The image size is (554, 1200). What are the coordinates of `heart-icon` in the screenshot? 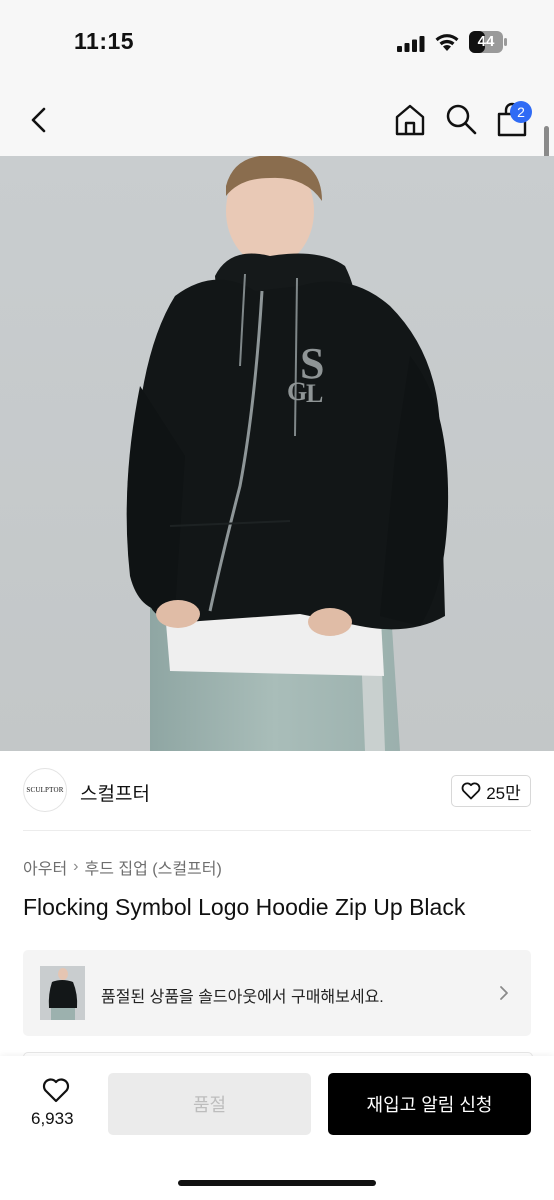 It's located at (471, 791).